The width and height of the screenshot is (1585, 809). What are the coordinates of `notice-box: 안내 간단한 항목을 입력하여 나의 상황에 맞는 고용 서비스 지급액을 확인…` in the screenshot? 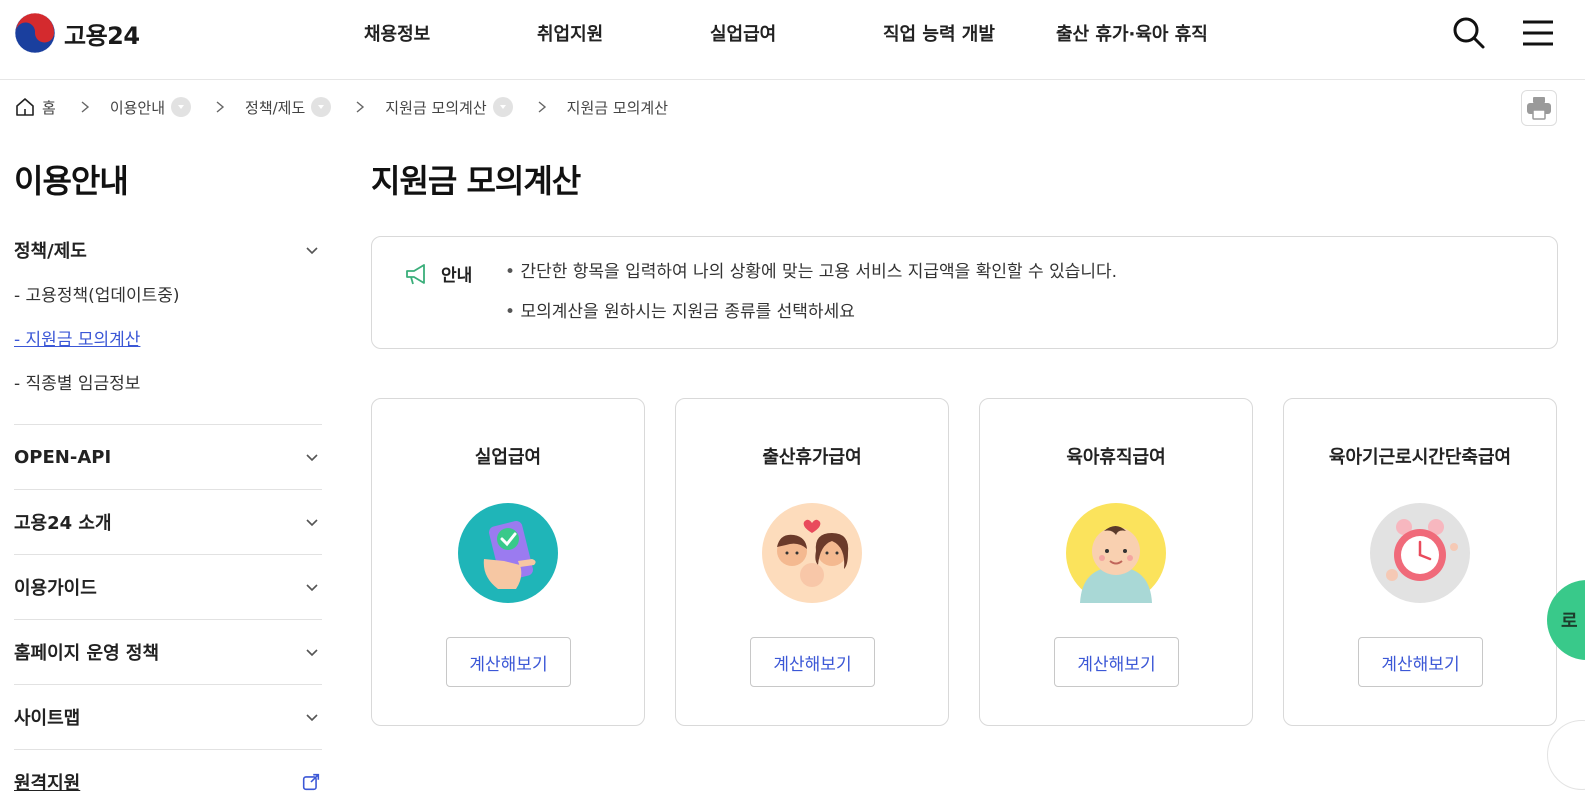 It's located at (964, 292).